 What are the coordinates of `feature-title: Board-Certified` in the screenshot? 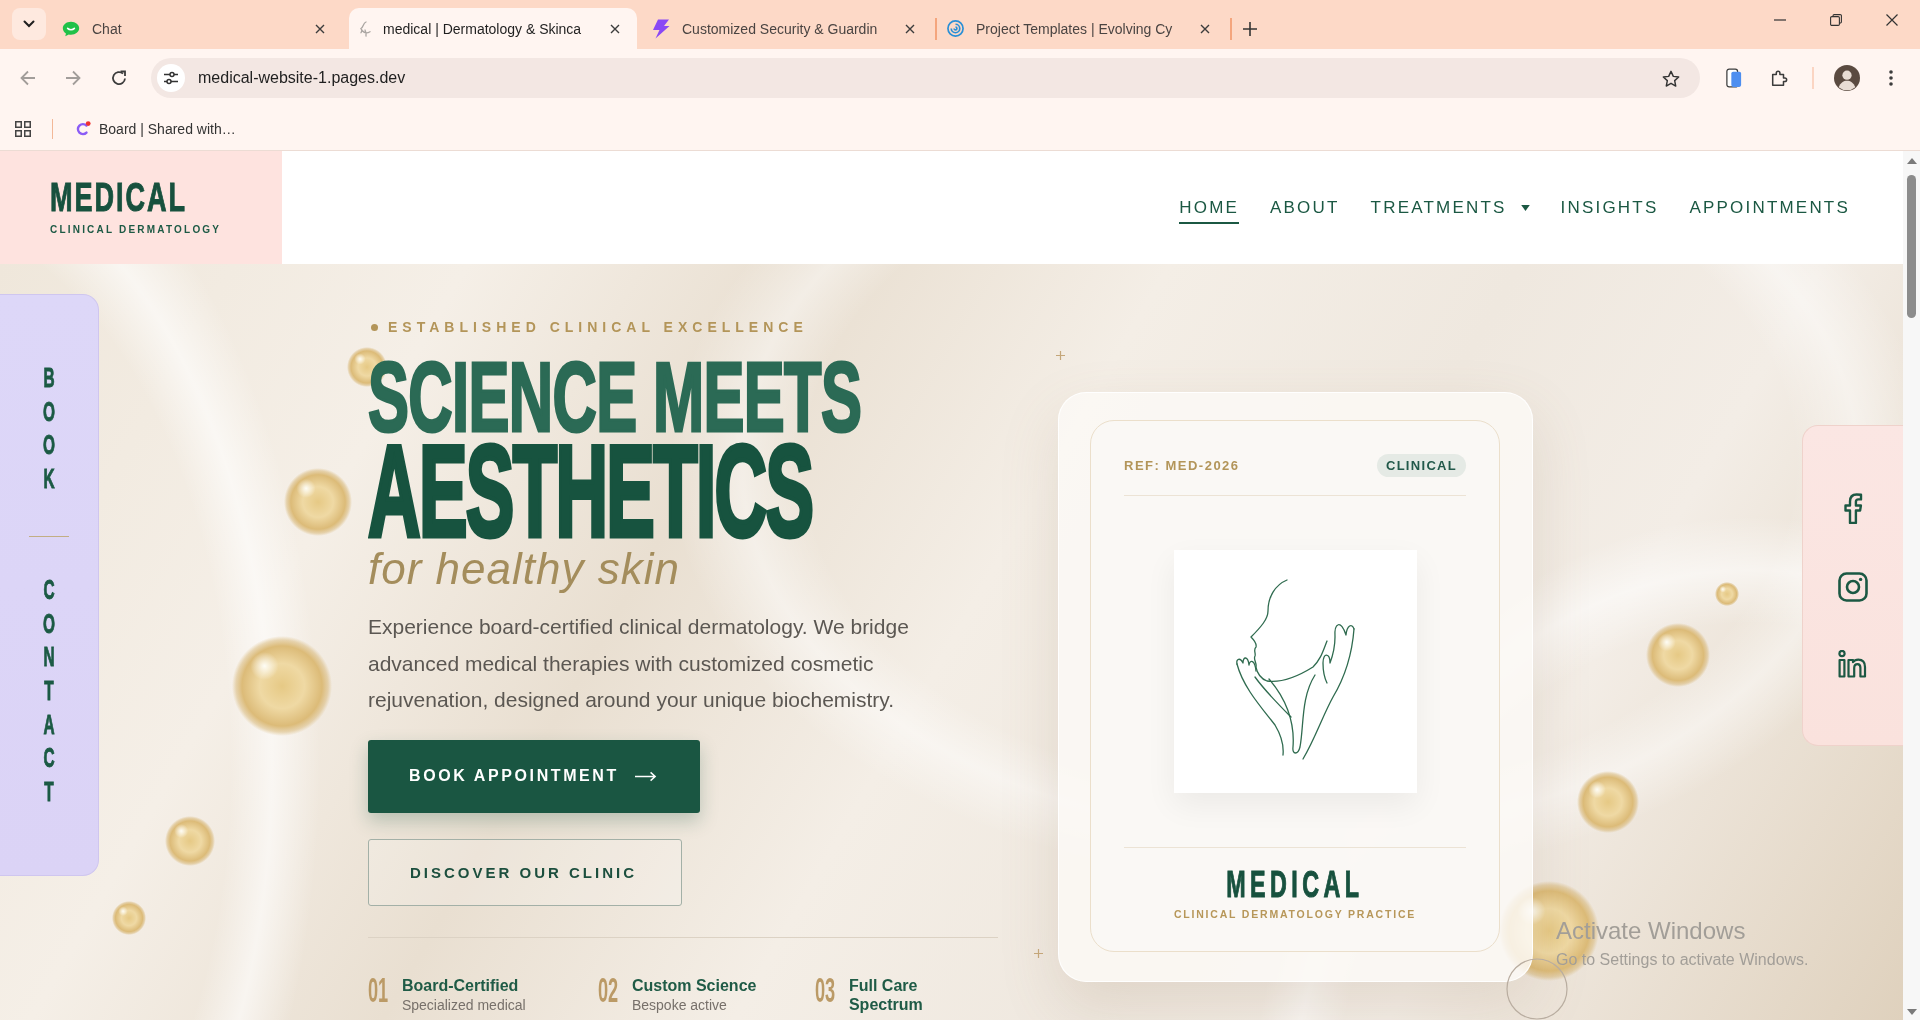 It's located at (460, 985).